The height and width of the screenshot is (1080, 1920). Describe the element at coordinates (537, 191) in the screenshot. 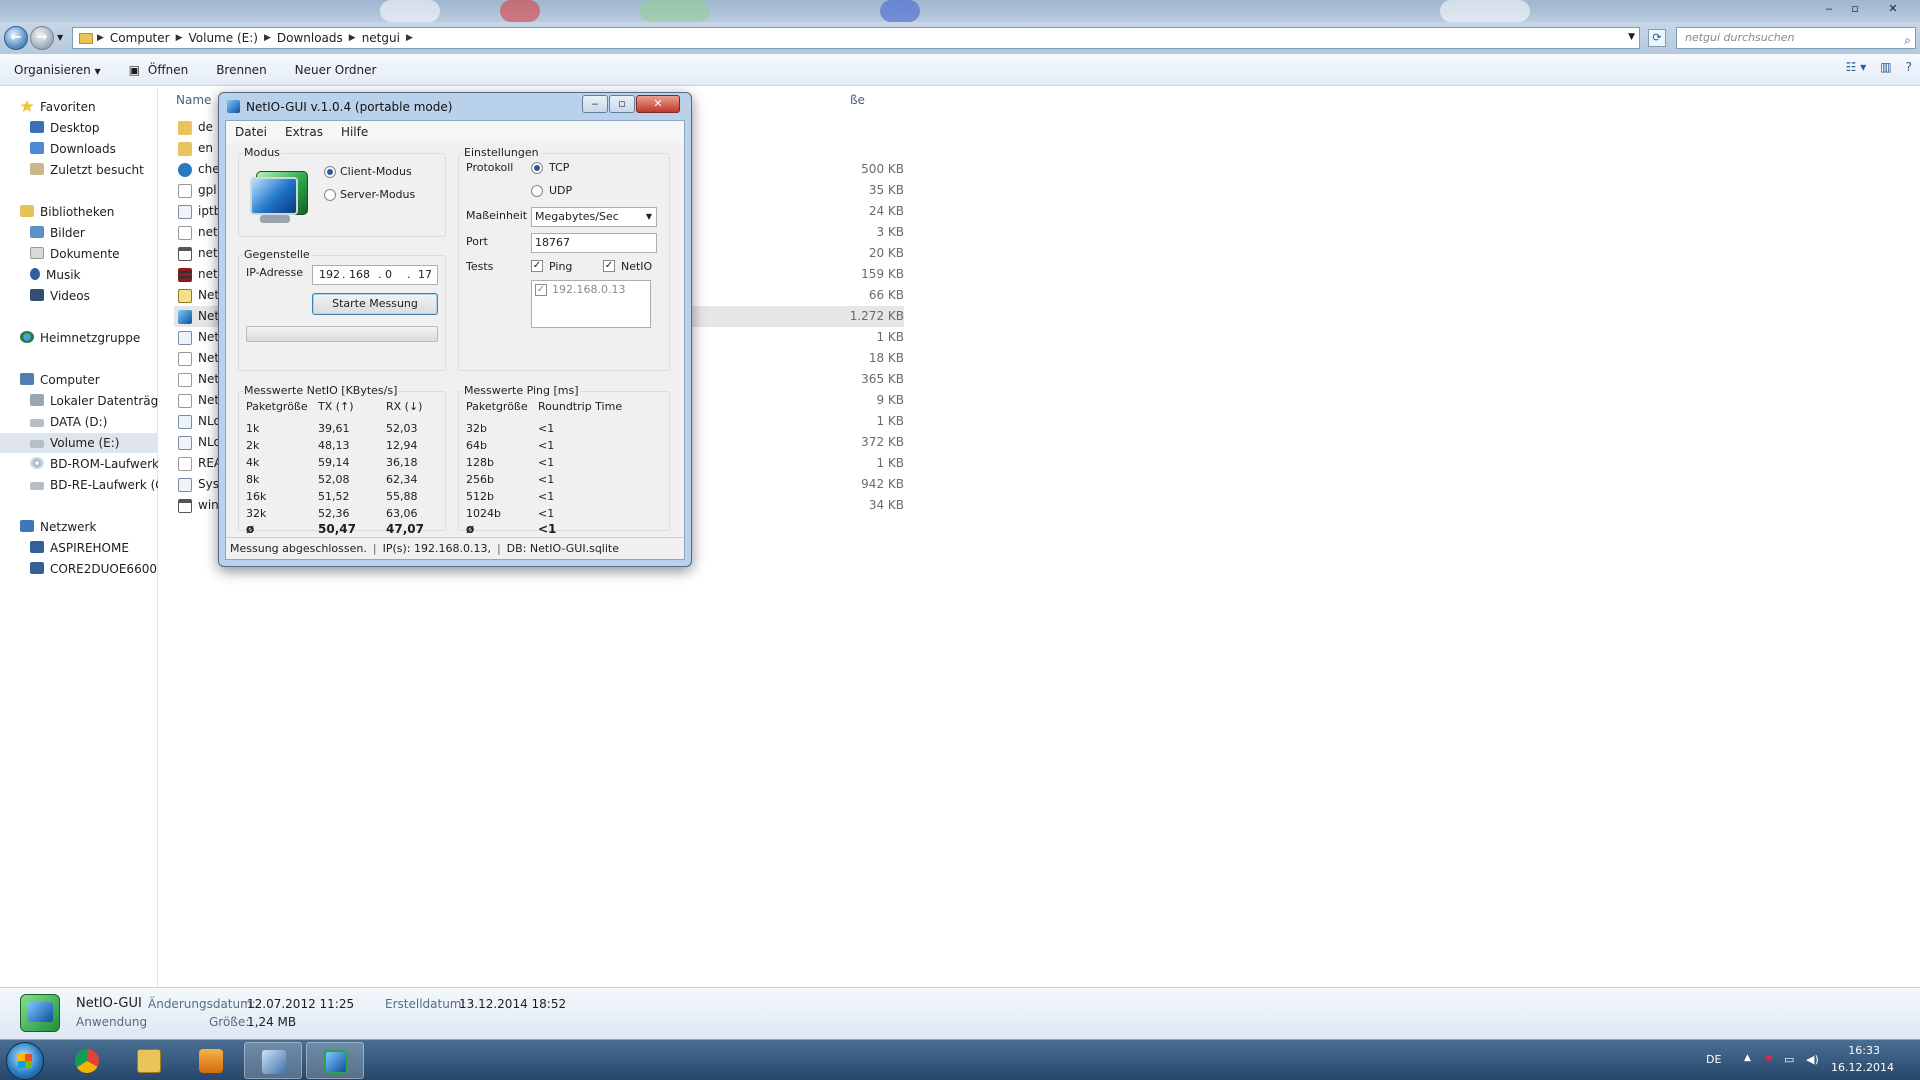

I see `udp-radio` at that location.